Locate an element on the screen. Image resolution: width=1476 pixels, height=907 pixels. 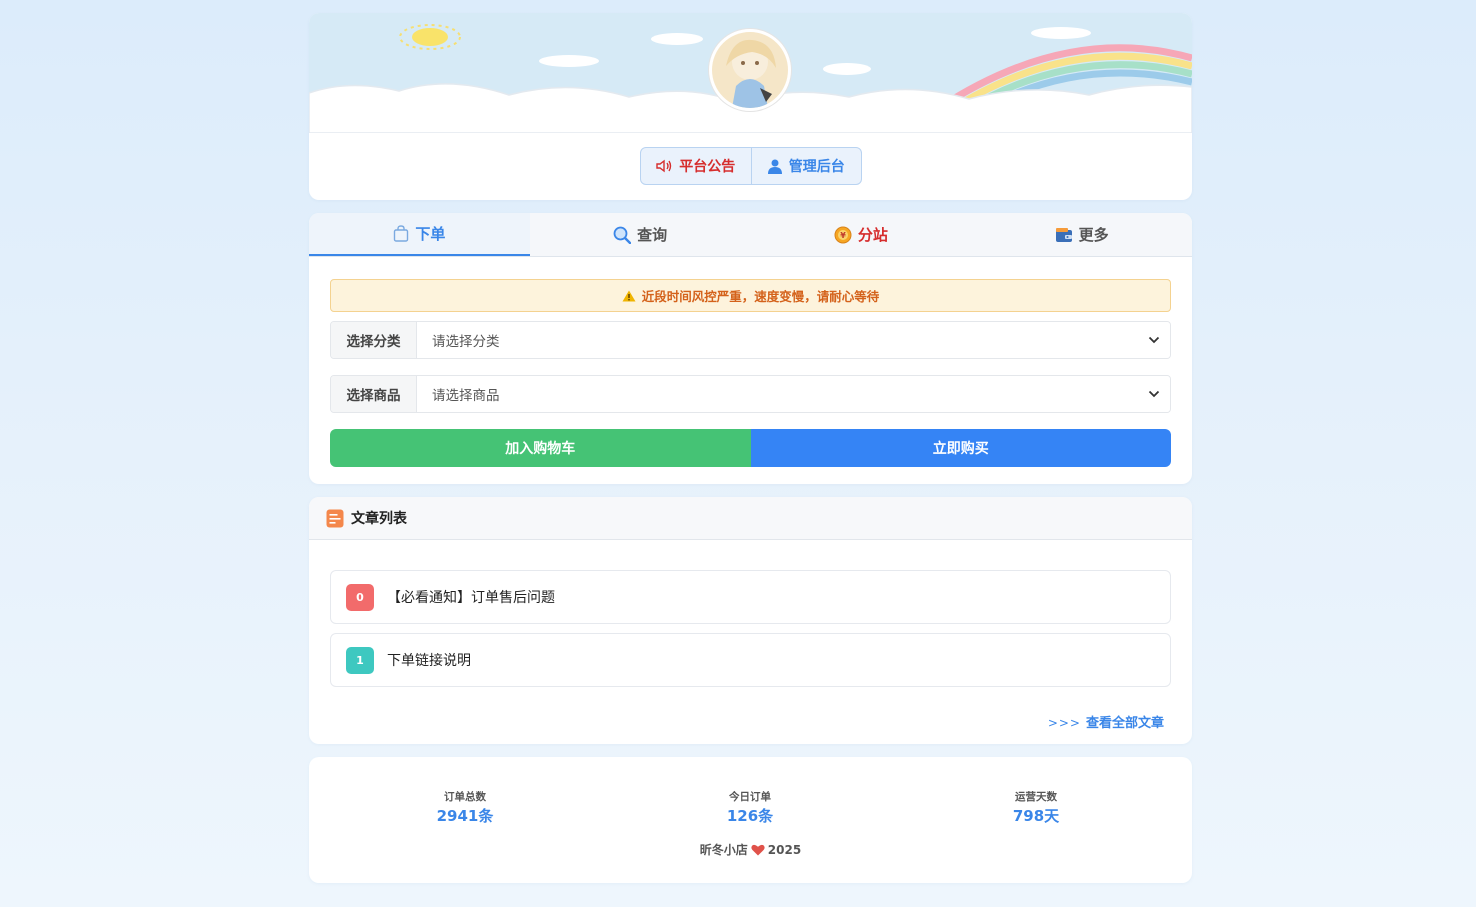
stat-total-orders-value: 2941条 is located at coordinates (465, 816).